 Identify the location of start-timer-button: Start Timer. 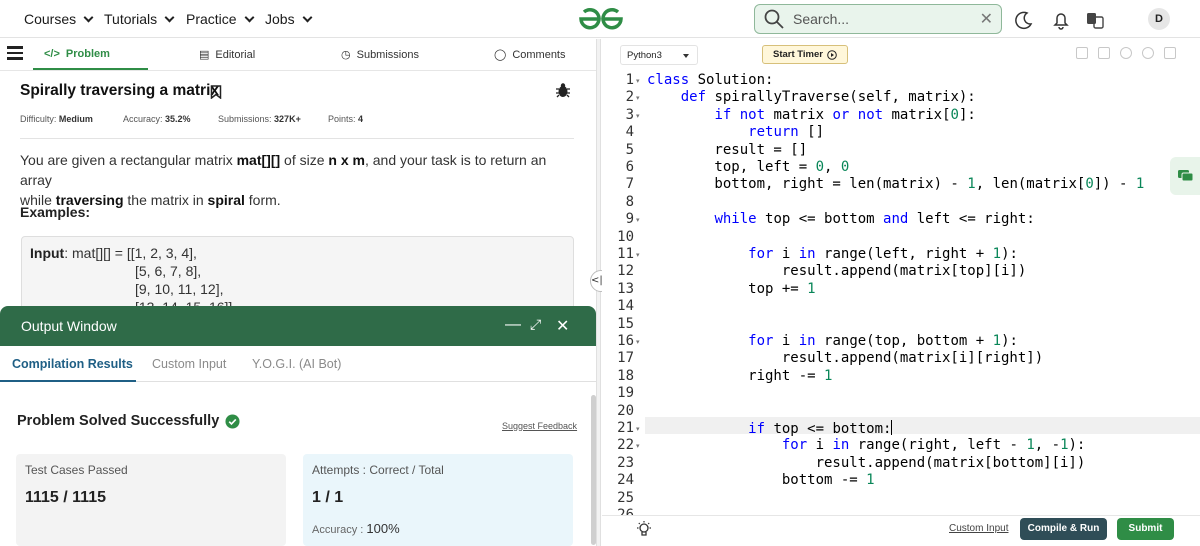
(805, 54).